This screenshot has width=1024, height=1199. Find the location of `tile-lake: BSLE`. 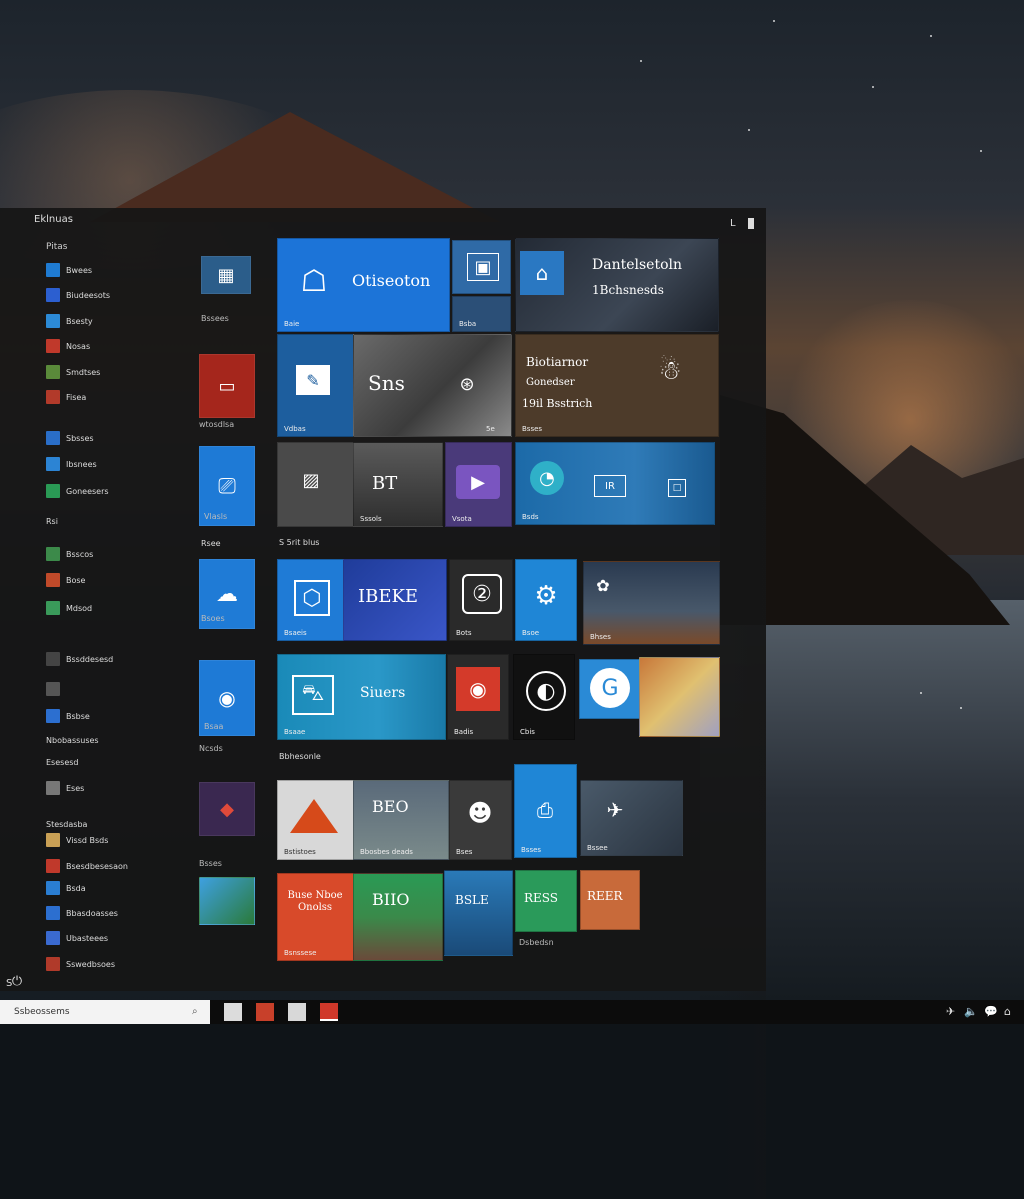

tile-lake: BSLE is located at coordinates (478, 913).